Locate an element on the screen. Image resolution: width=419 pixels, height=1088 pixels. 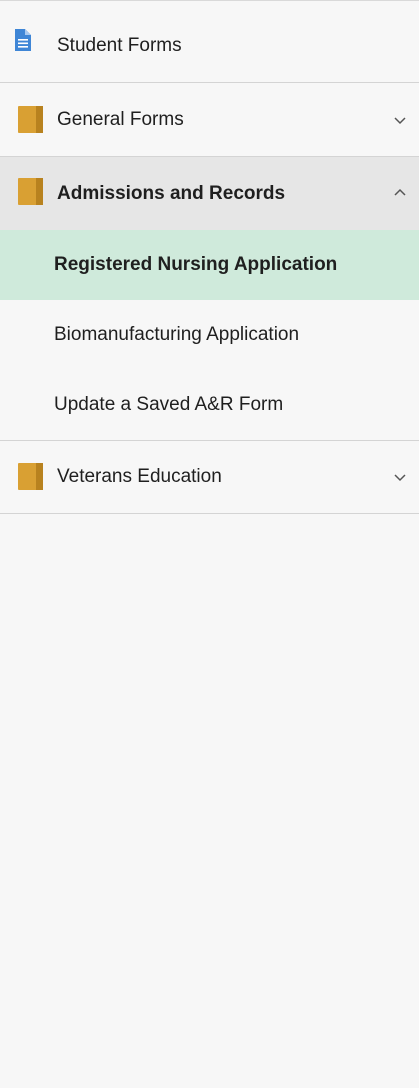
sub-item-label: Biomanufacturing Application is located at coordinates (177, 334).